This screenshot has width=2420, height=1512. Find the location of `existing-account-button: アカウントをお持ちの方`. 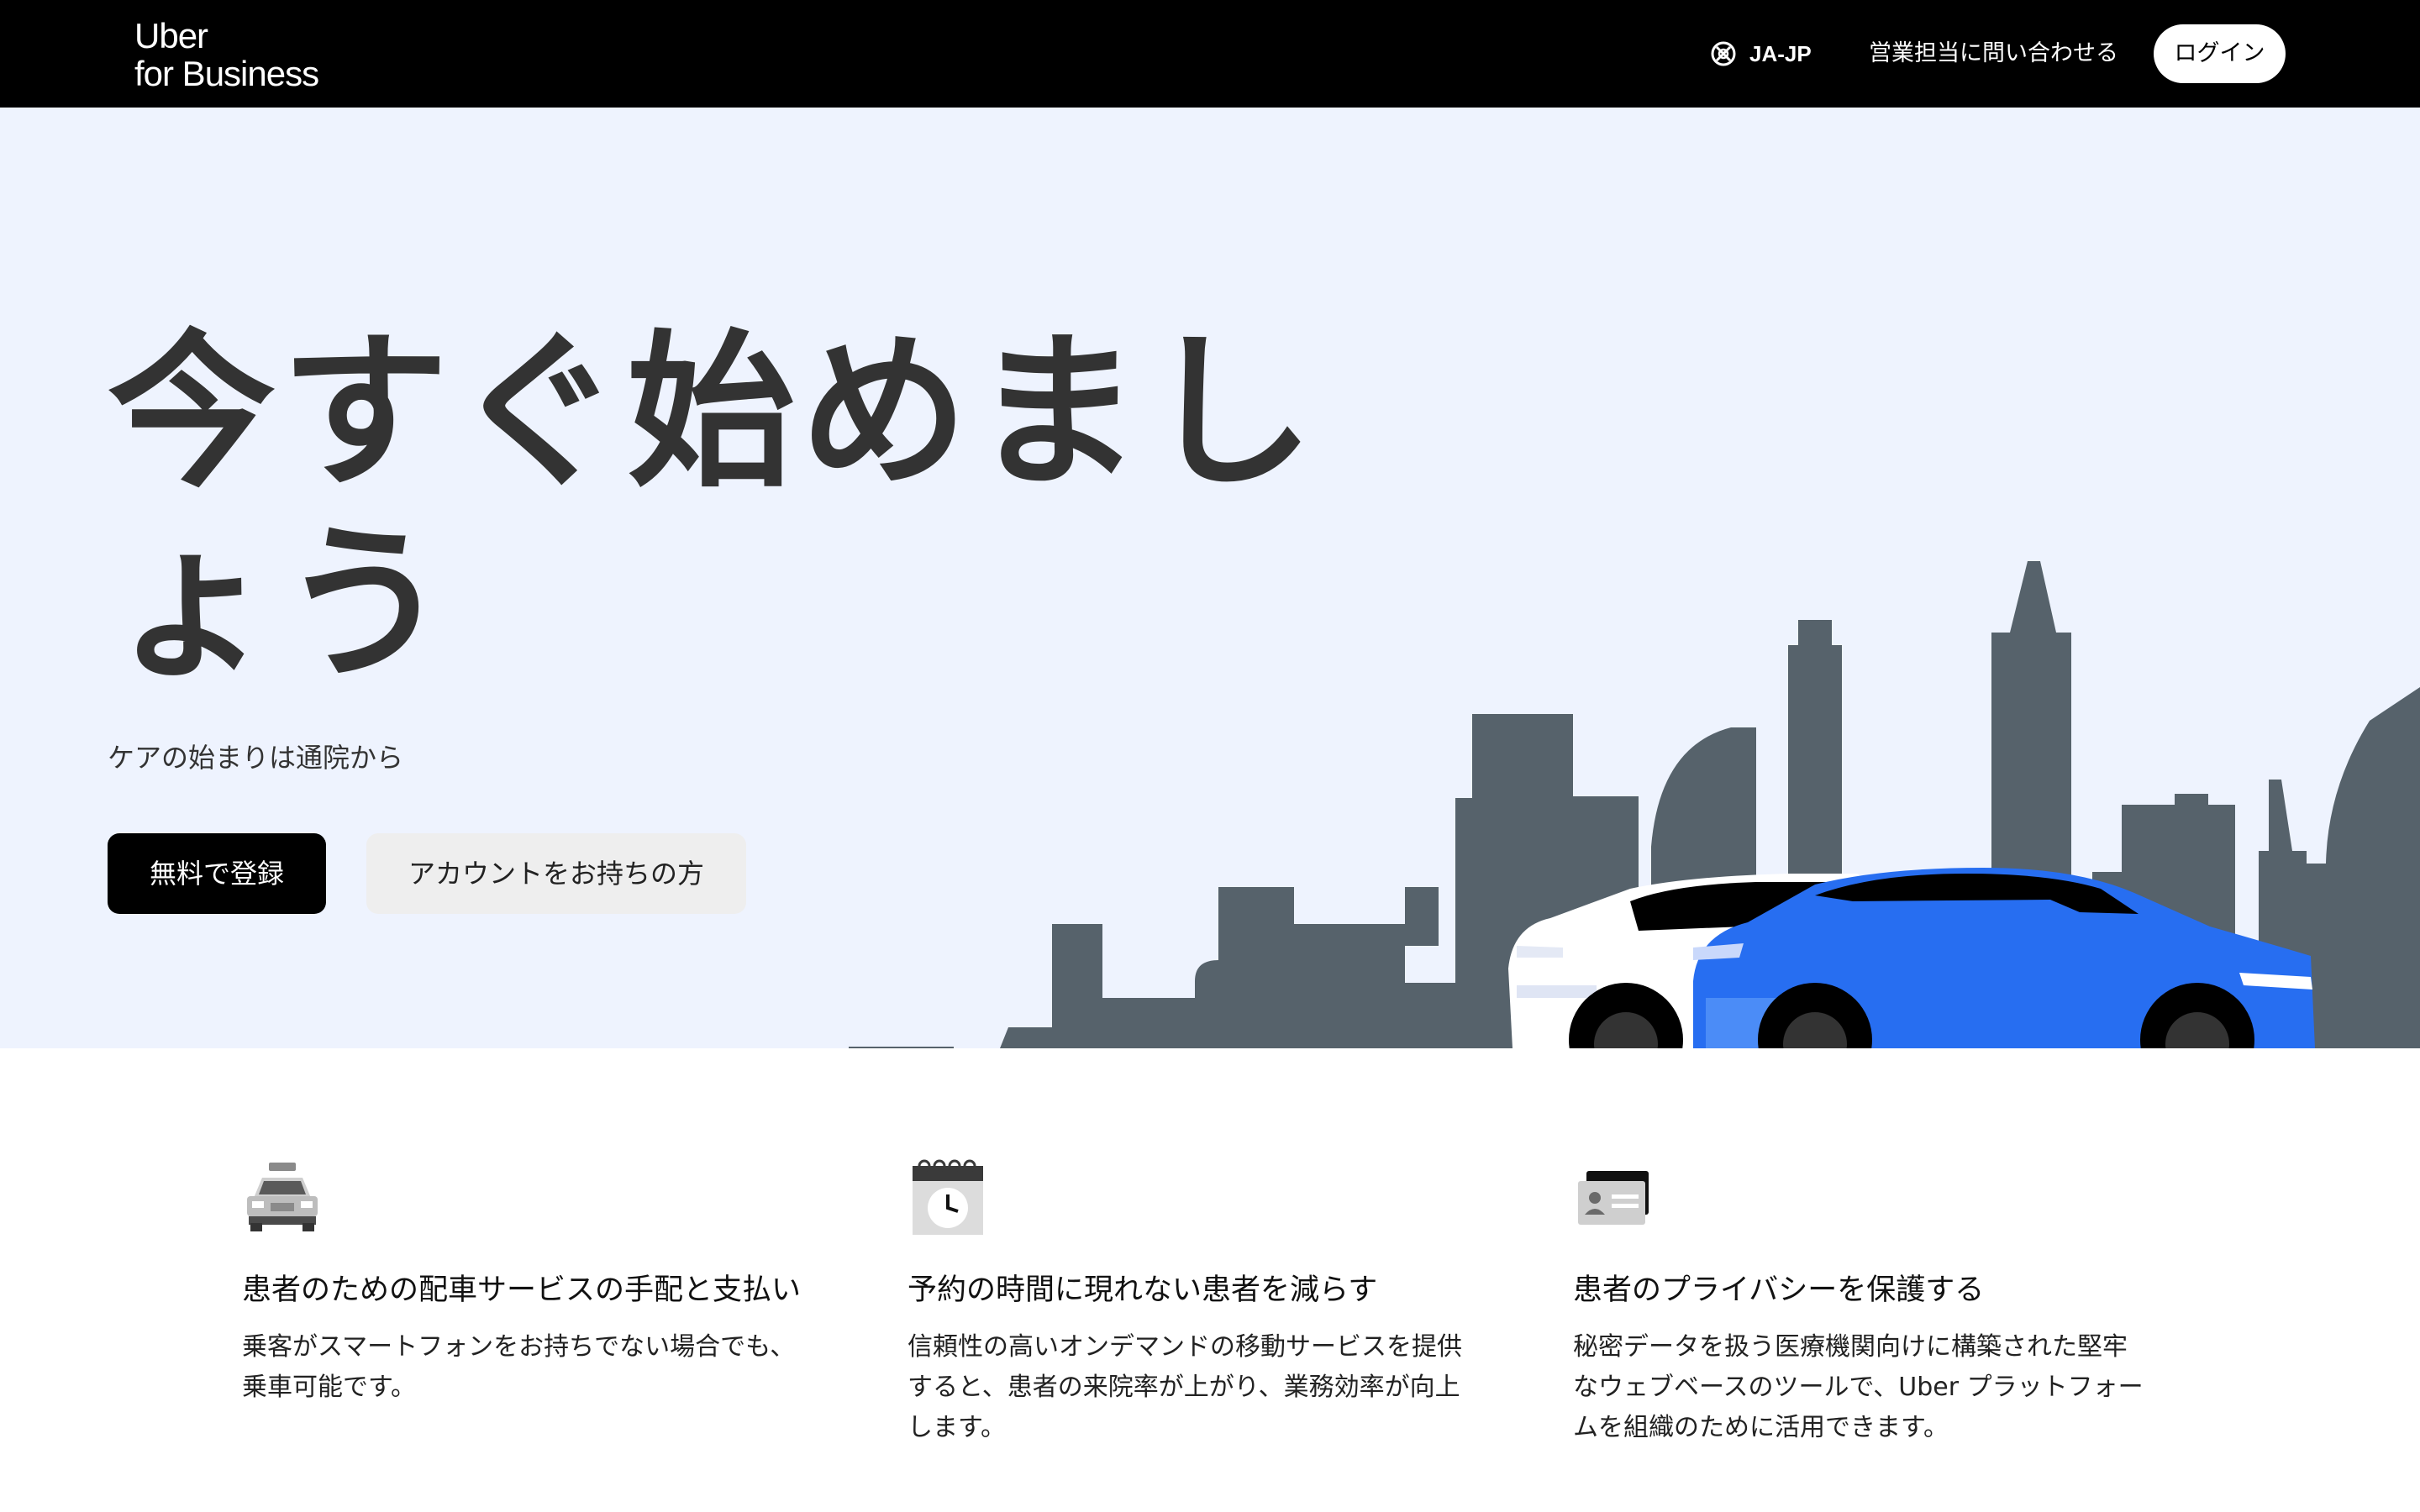

existing-account-button: アカウントをお持ちの方 is located at coordinates (556, 873).